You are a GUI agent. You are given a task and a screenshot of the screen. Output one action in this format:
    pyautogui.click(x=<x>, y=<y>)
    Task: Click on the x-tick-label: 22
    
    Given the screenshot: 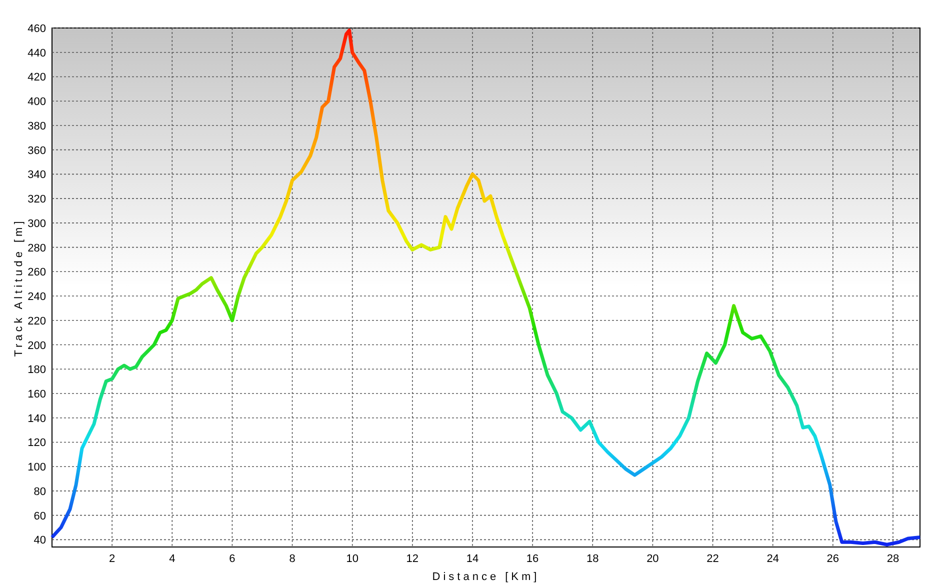 What is the action you would take?
    pyautogui.click(x=712, y=559)
    